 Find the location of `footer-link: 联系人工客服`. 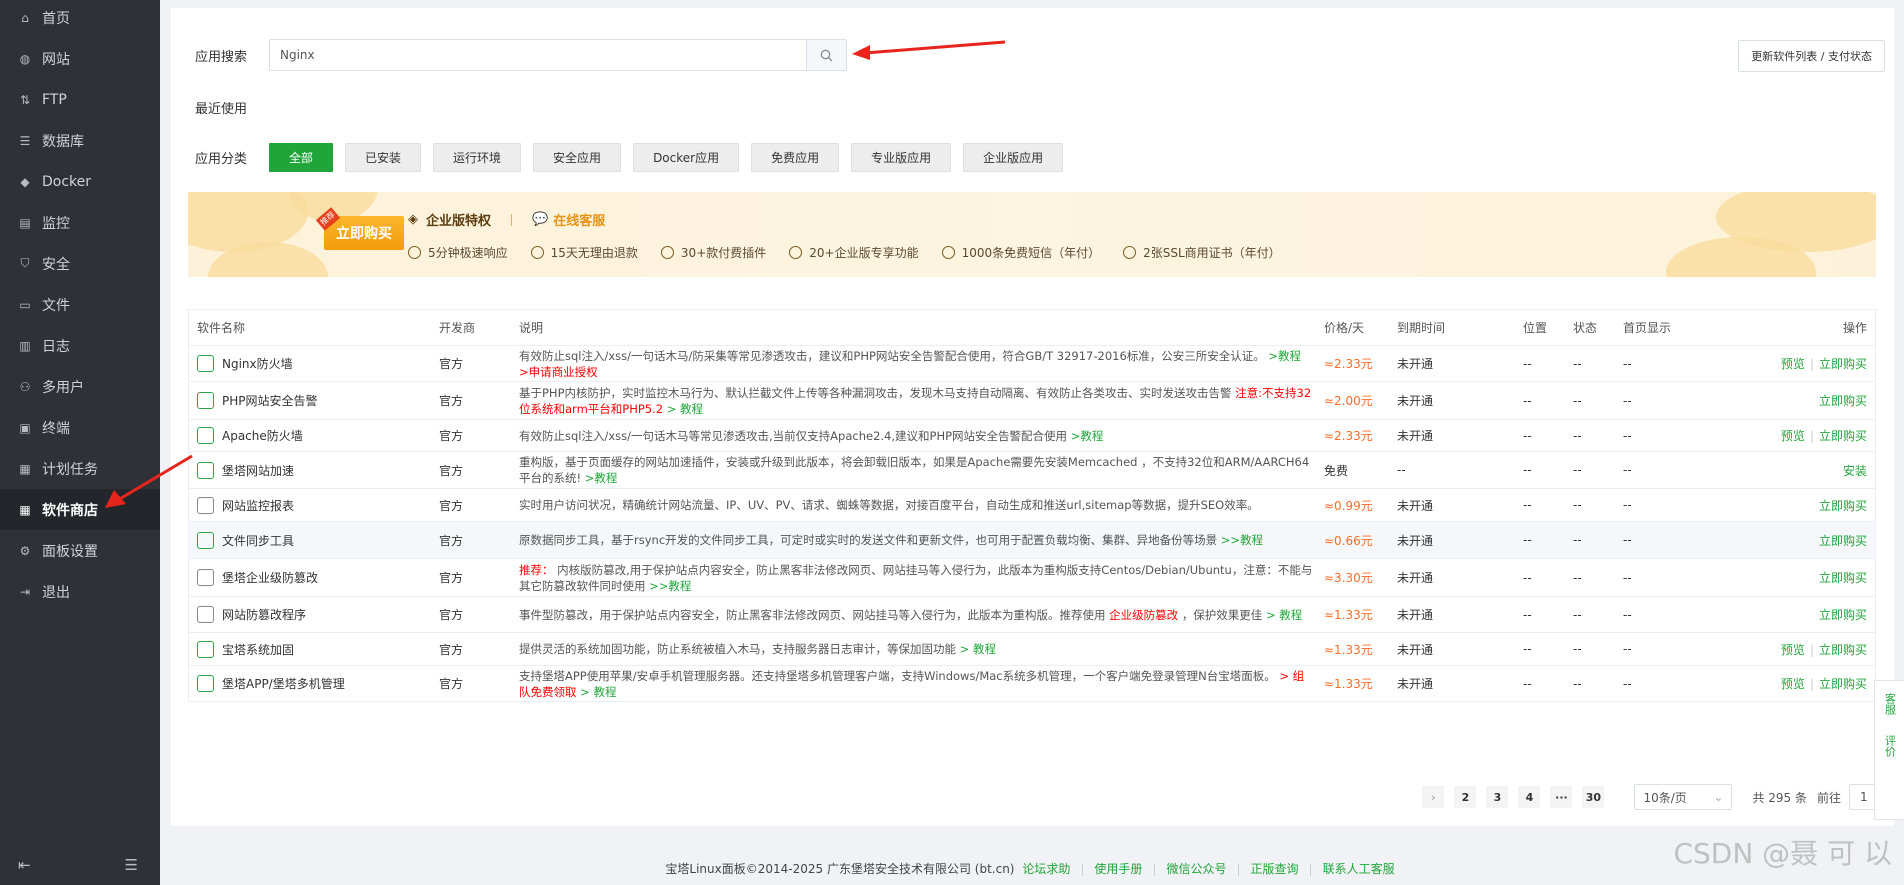

footer-link: 联系人工客服 is located at coordinates (1359, 869).